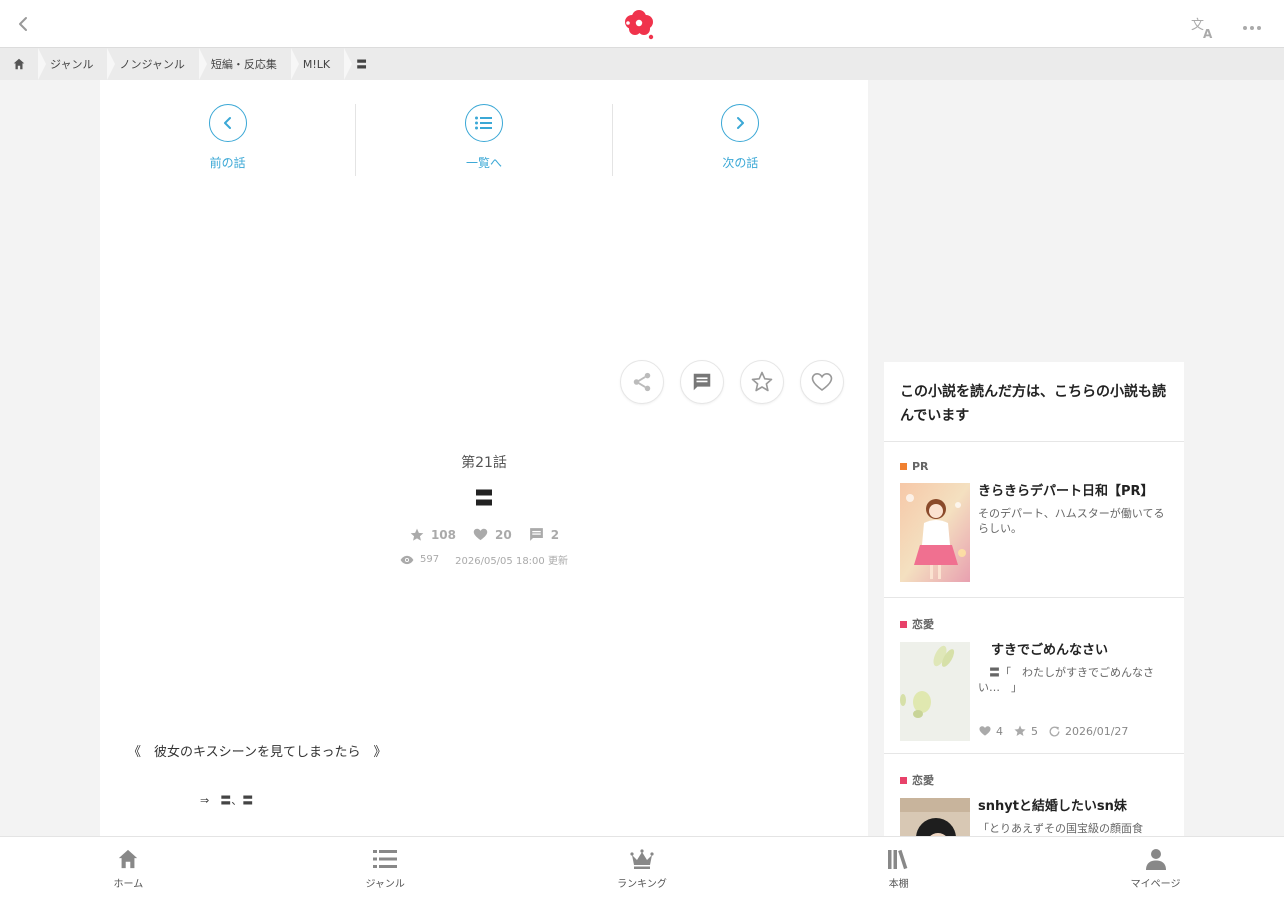 Image resolution: width=1284 pixels, height=900 pixels. Describe the element at coordinates (430, 559) in the screenshot. I see `view-count-value: 597` at that location.